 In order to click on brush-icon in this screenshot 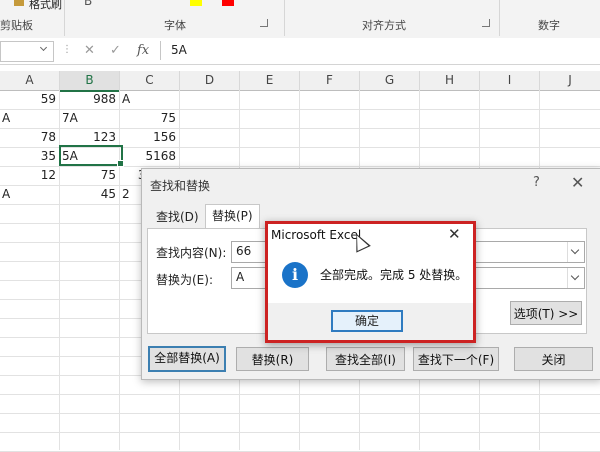, I will do `click(19, 3)`.